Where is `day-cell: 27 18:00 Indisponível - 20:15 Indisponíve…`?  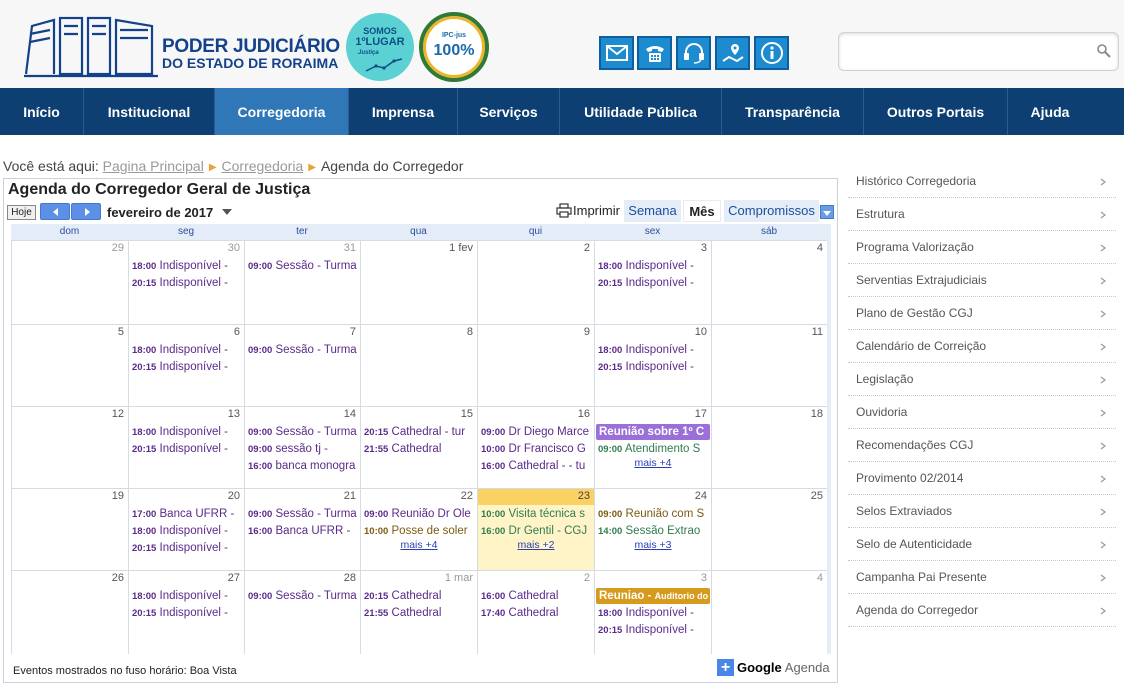
day-cell: 27 18:00 Indisponível - 20:15 Indisponíve… is located at coordinates (186, 612).